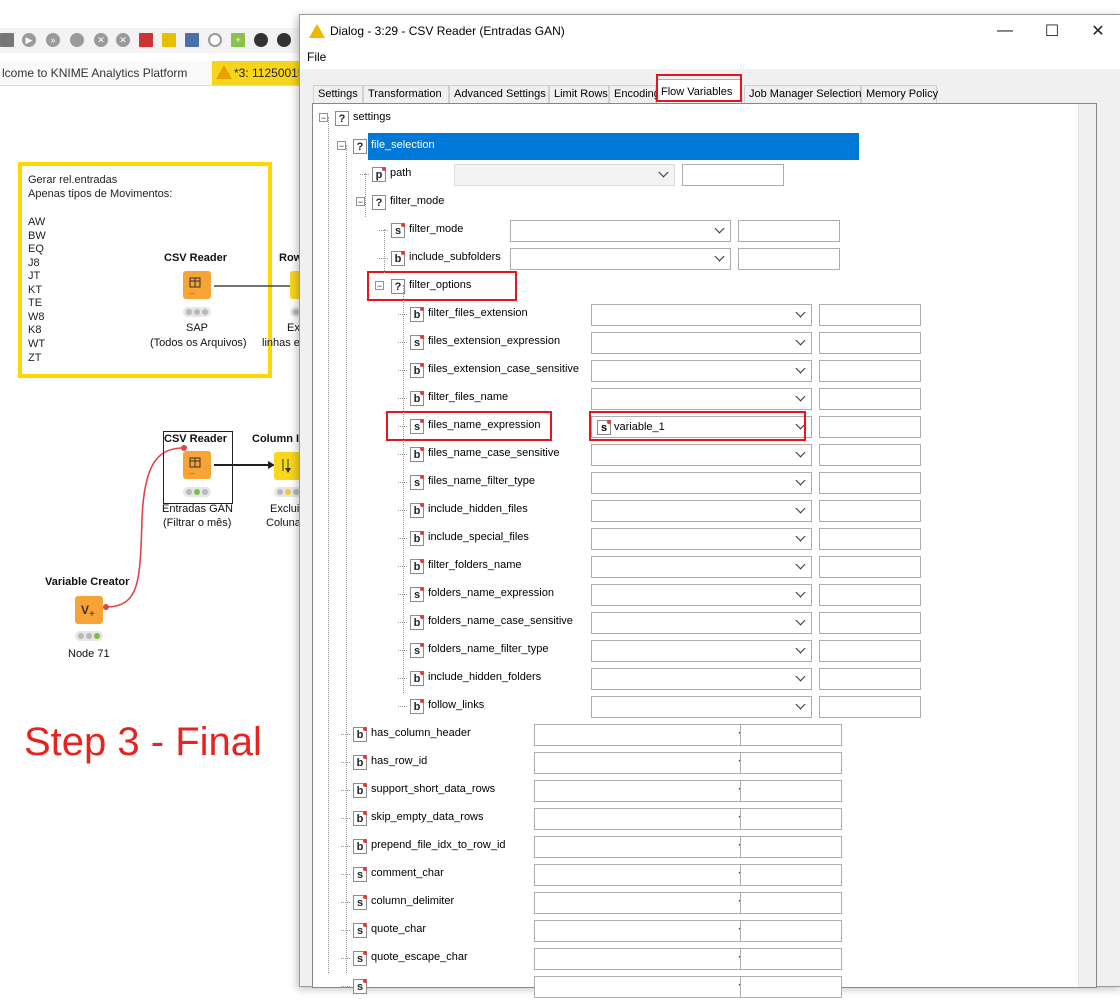 This screenshot has height=1001, width=1120. I want to click on maximize-button: ☐, so click(1052, 31).